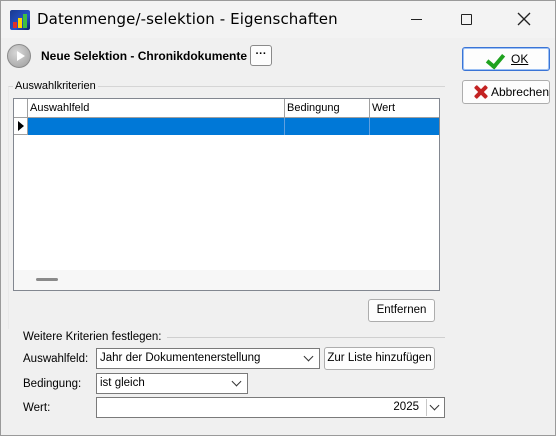 This screenshot has width=556, height=436. What do you see at coordinates (55, 86) in the screenshot?
I see `criteria-group-title: Auswahlkriterien` at bounding box center [55, 86].